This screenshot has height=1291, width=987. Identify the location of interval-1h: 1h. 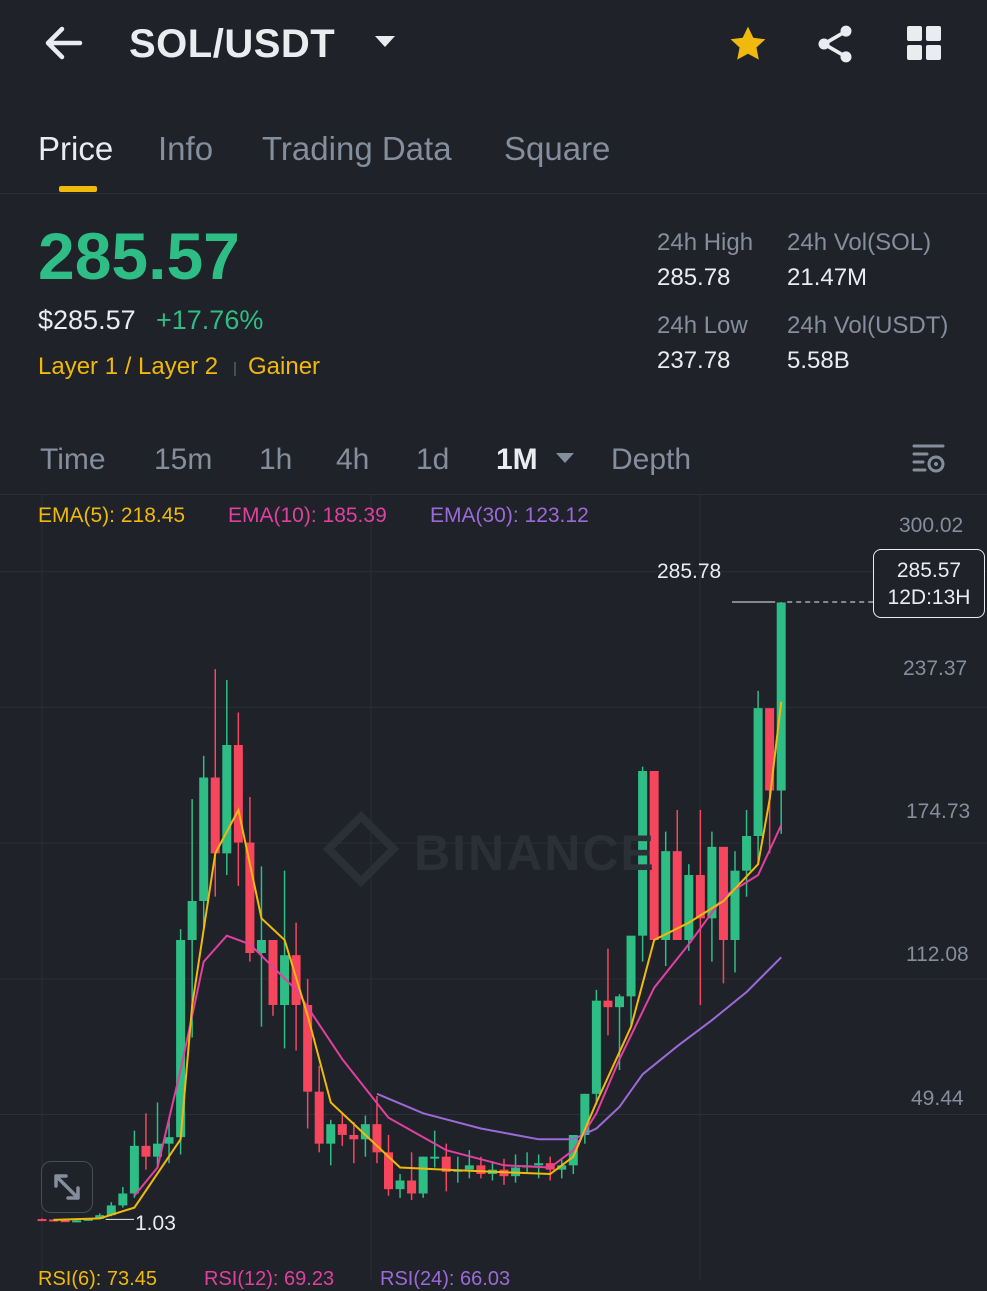
(275, 460).